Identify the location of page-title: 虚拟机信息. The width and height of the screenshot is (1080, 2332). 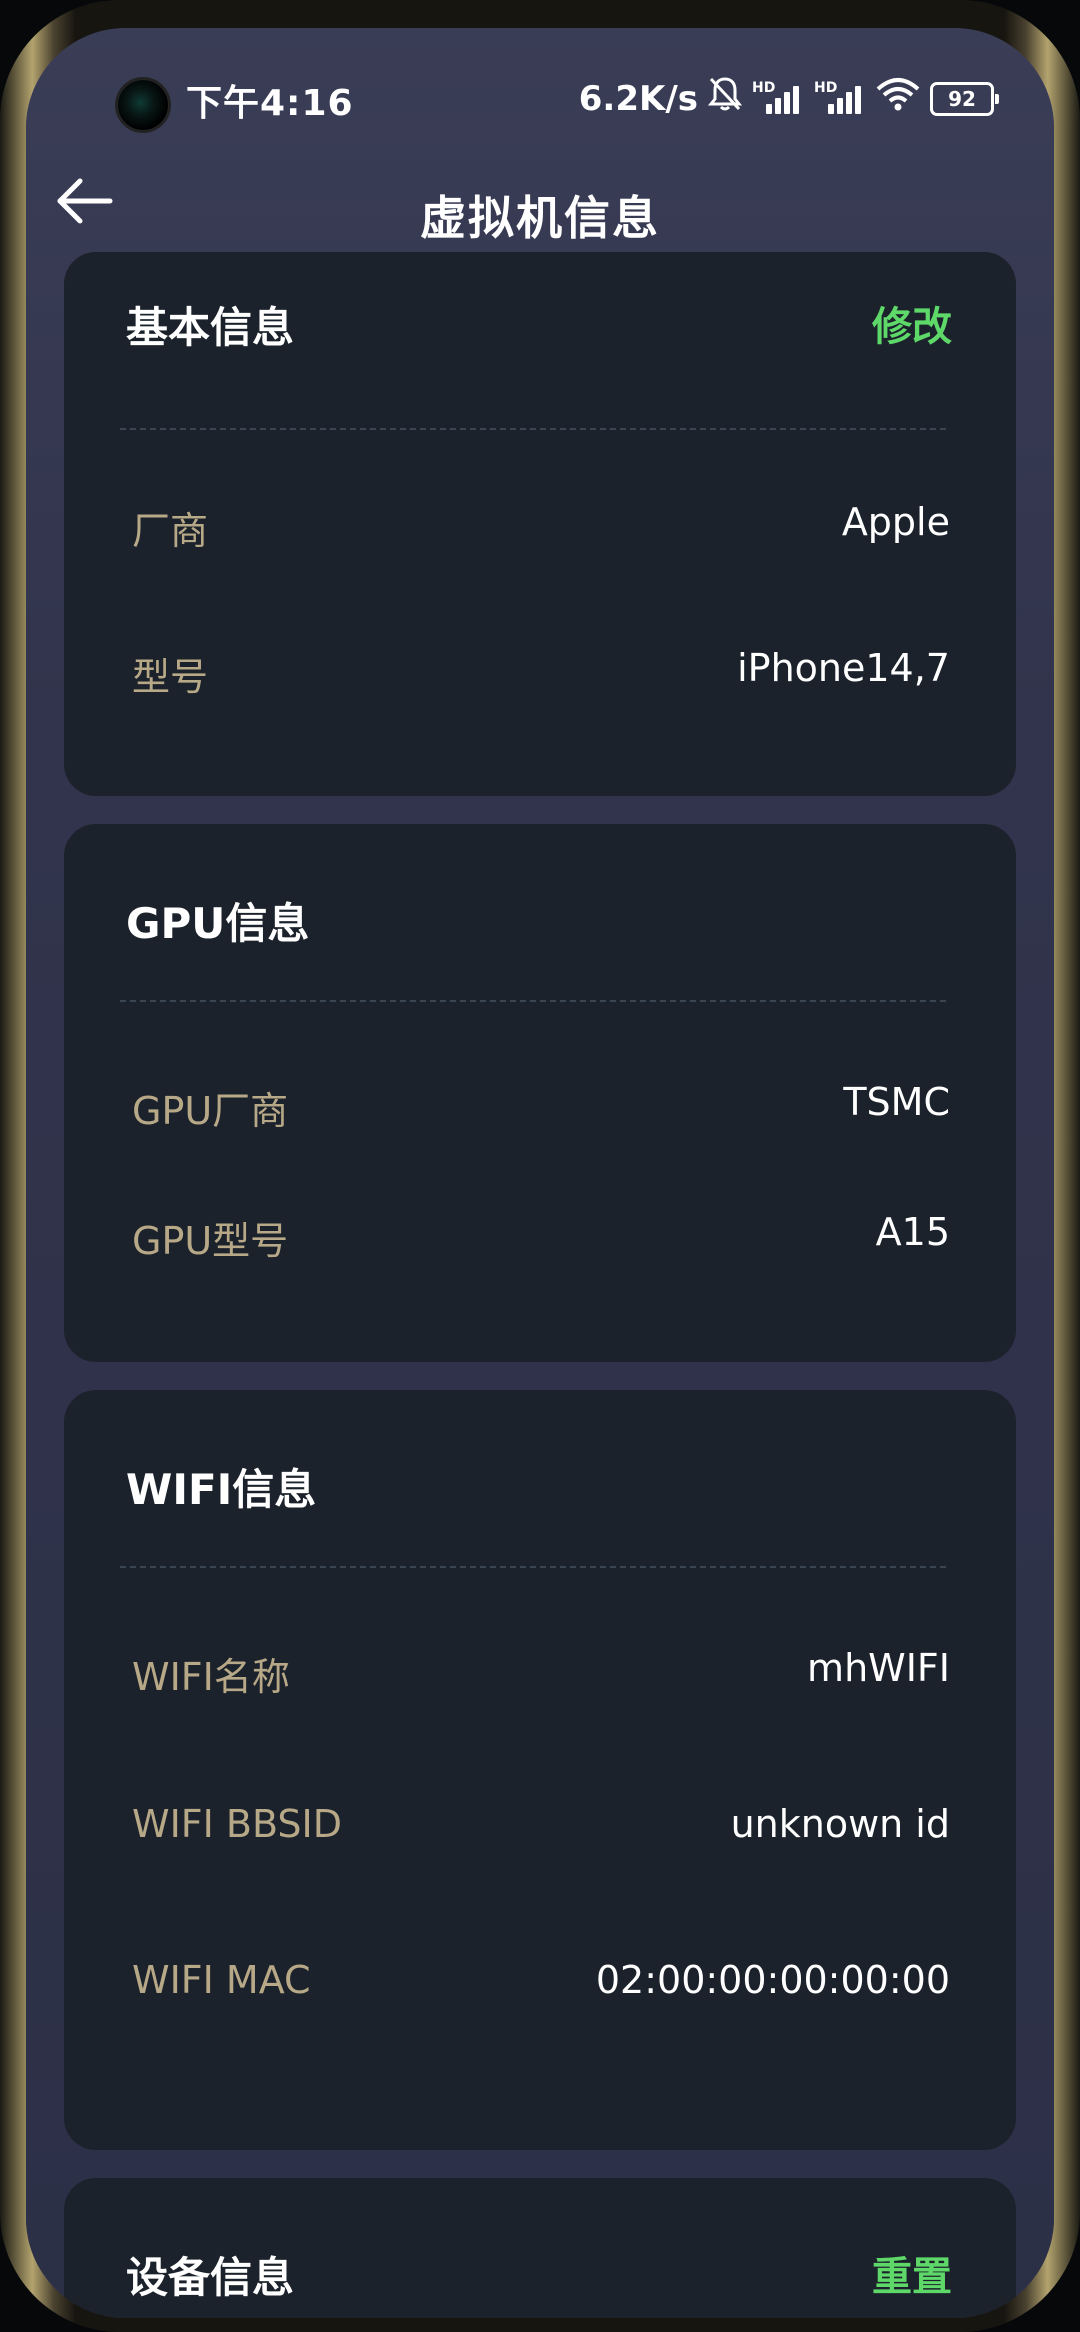
(540, 218).